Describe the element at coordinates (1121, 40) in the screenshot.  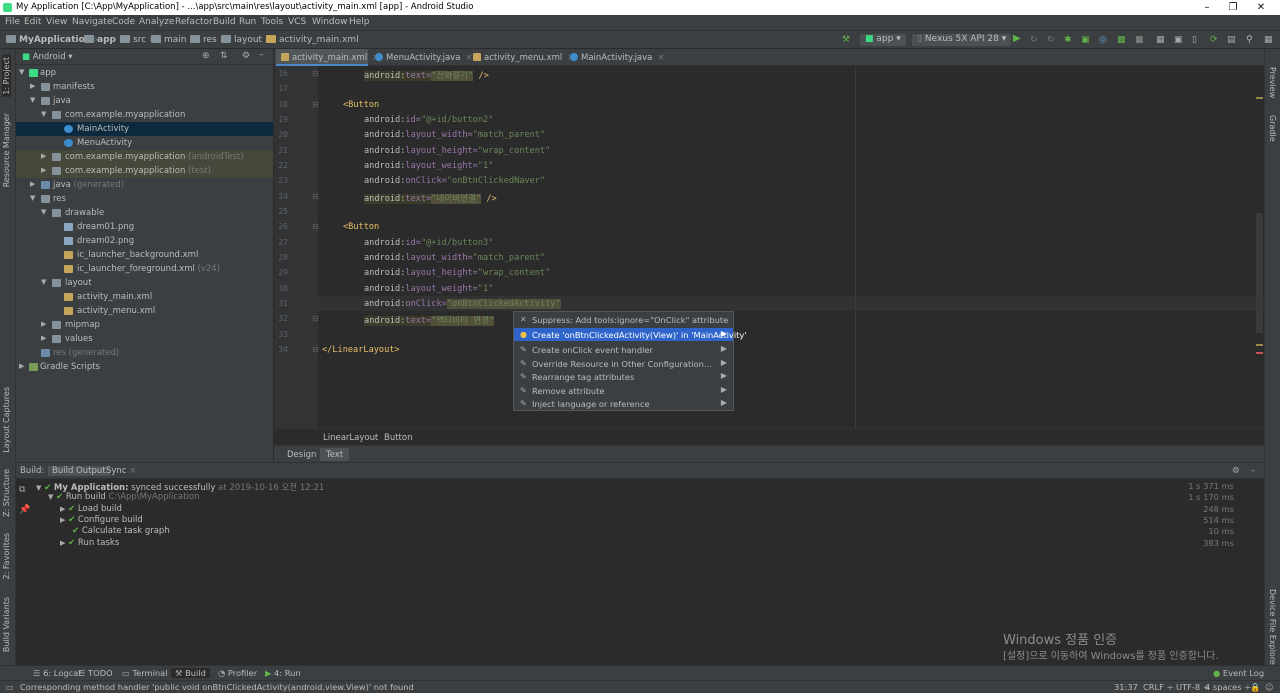
I see `sync-icon: ▩` at that location.